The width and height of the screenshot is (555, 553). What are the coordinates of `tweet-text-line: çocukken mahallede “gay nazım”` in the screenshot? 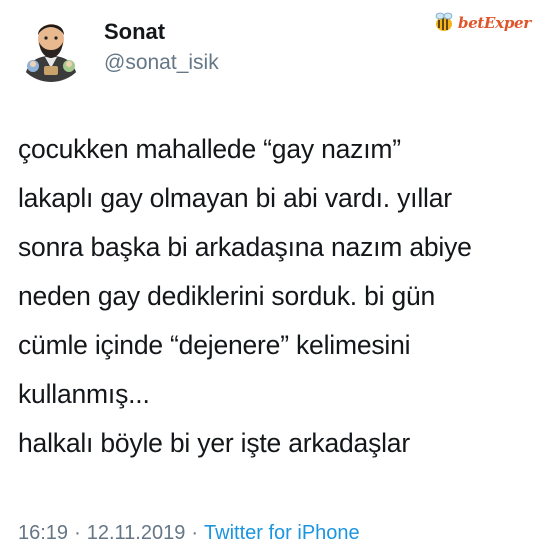 It's located at (209, 149).